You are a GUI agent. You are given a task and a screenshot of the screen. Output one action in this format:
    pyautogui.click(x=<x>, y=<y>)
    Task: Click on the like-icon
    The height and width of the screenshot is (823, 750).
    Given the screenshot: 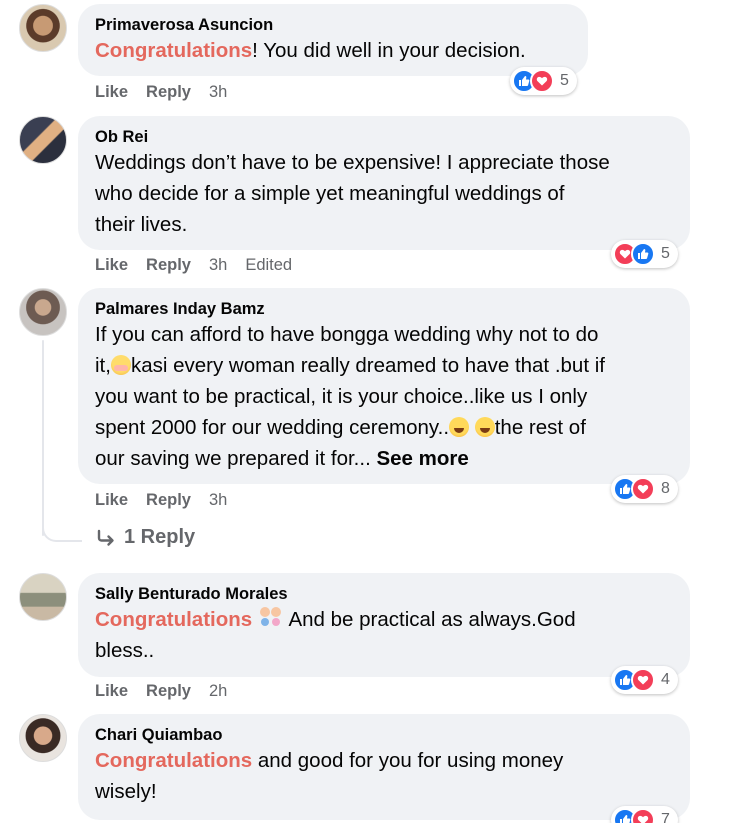 What is the action you would take?
    pyautogui.click(x=643, y=254)
    